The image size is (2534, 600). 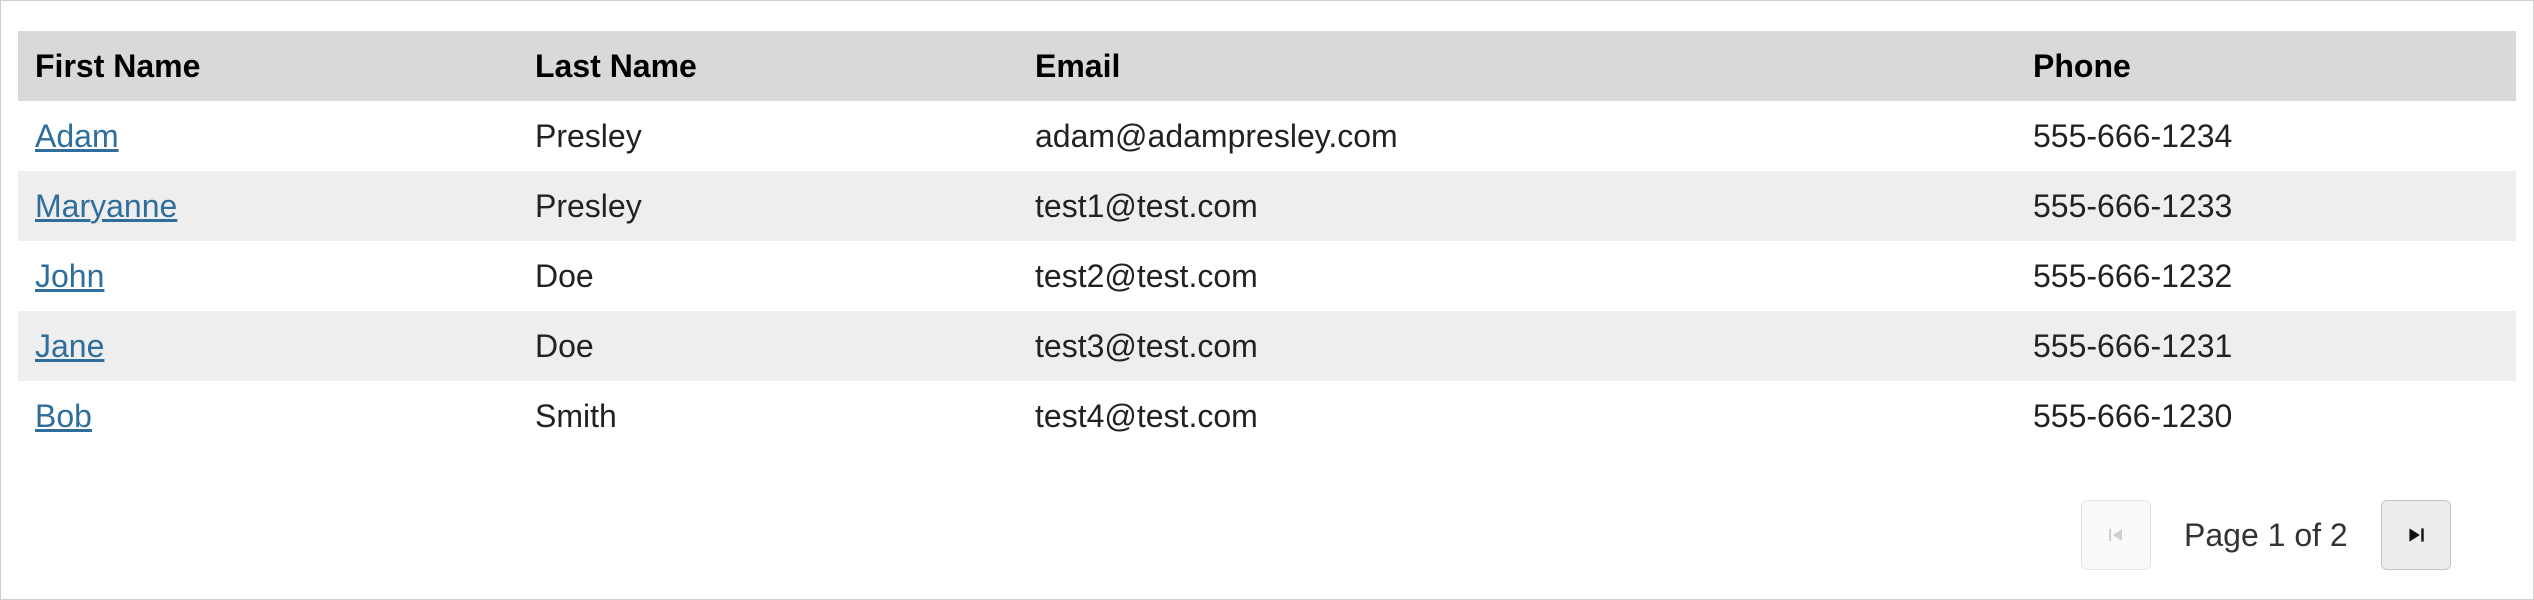 I want to click on phone-cell: 555-666-1232, so click(x=2133, y=275).